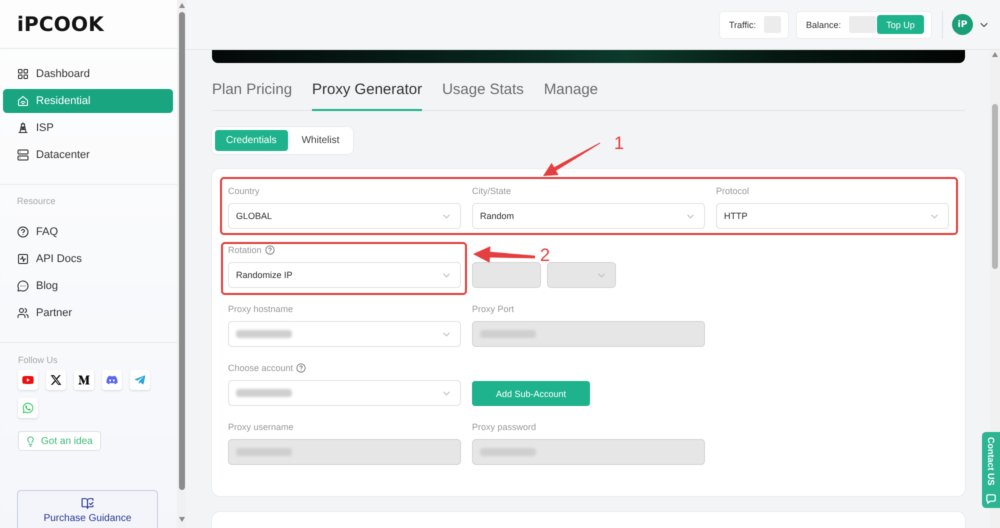  Describe the element at coordinates (742, 25) in the screenshot. I see `traffic-label: Traffic:` at that location.